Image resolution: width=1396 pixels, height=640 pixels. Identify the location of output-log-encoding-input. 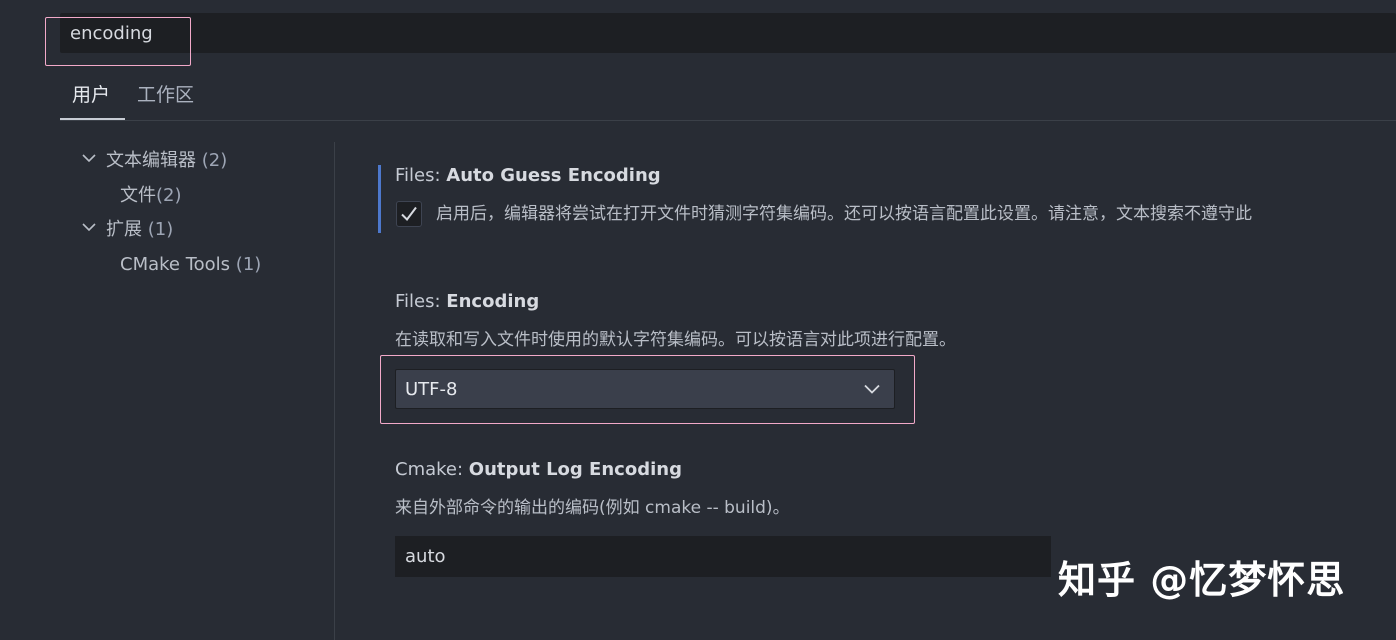
(723, 556).